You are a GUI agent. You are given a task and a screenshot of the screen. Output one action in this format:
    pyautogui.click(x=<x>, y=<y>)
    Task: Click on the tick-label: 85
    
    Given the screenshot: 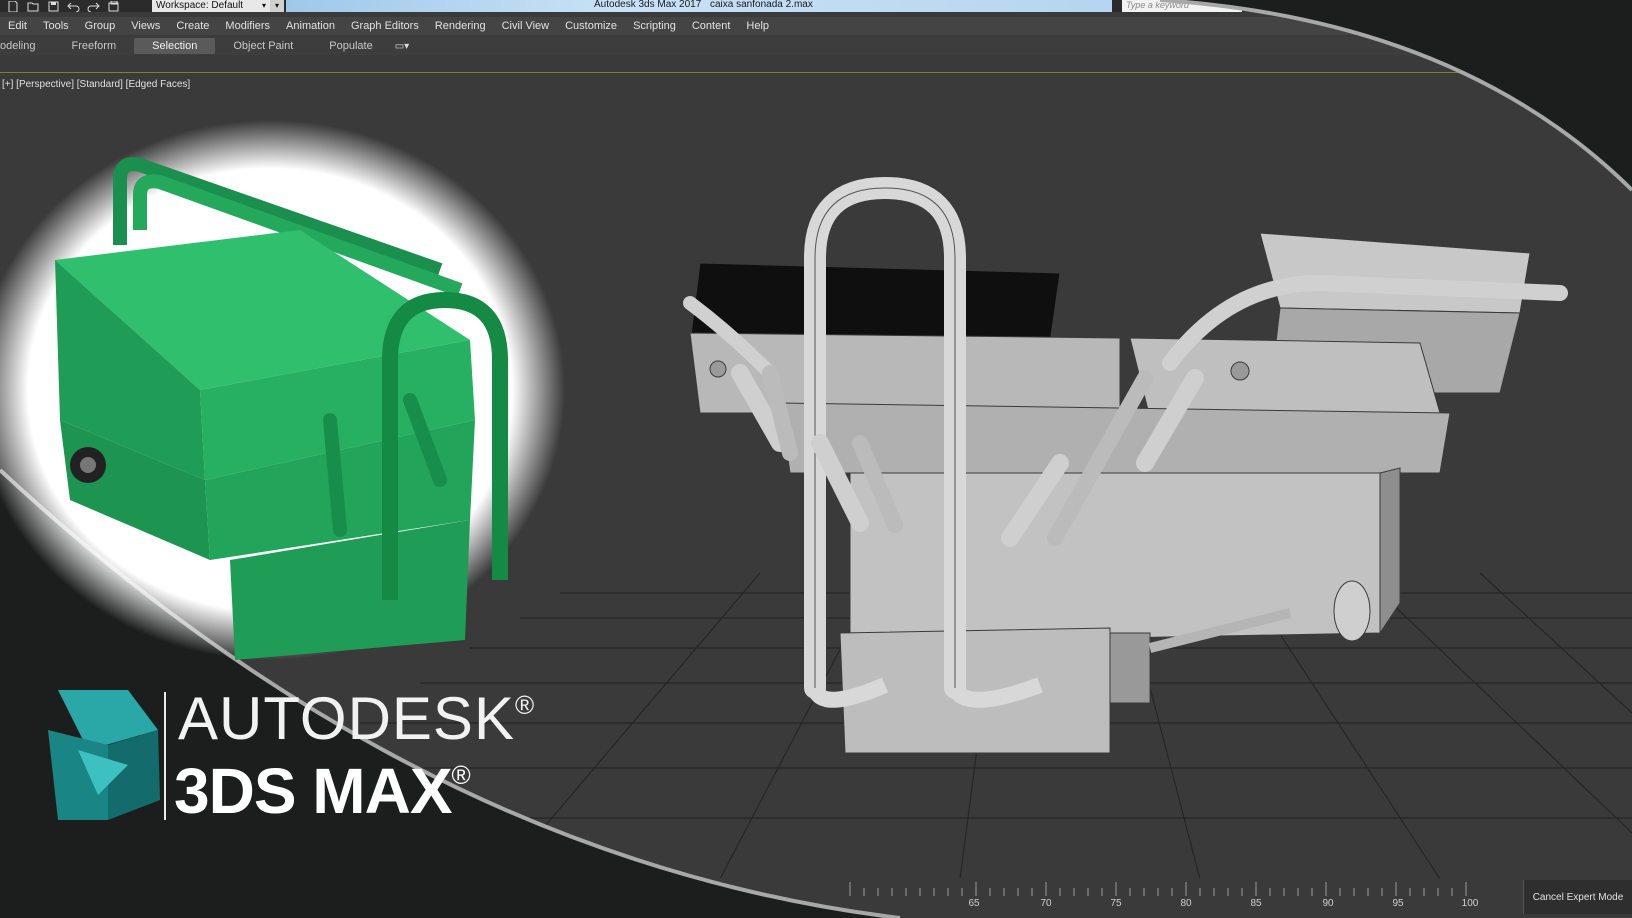 What is the action you would take?
    pyautogui.click(x=1256, y=903)
    